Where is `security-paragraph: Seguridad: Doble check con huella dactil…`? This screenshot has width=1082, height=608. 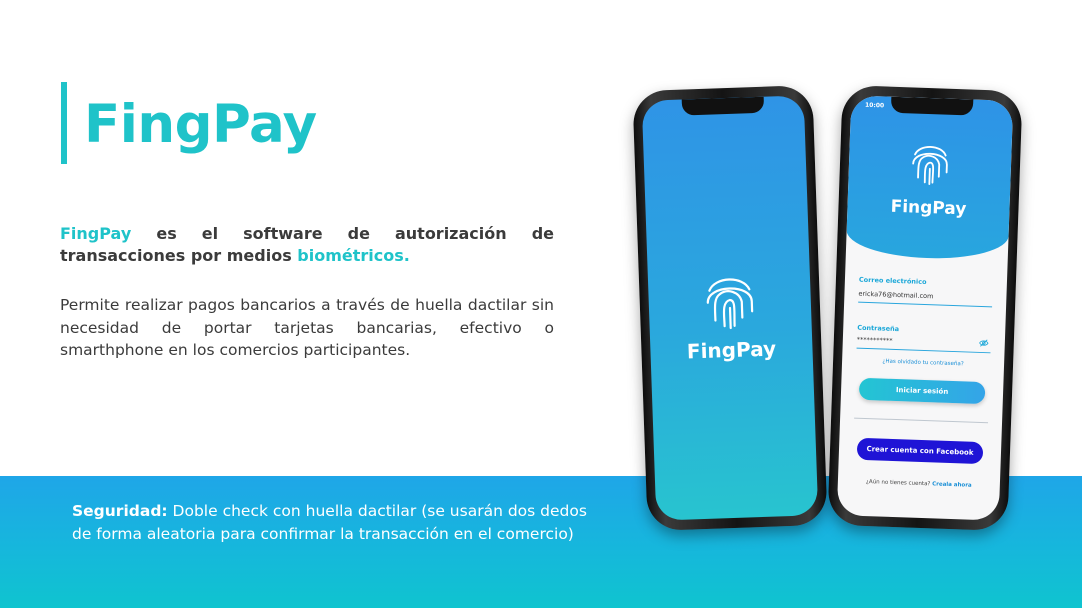
security-paragraph: Seguridad: Doble check con huella dactil… is located at coordinates (332, 523).